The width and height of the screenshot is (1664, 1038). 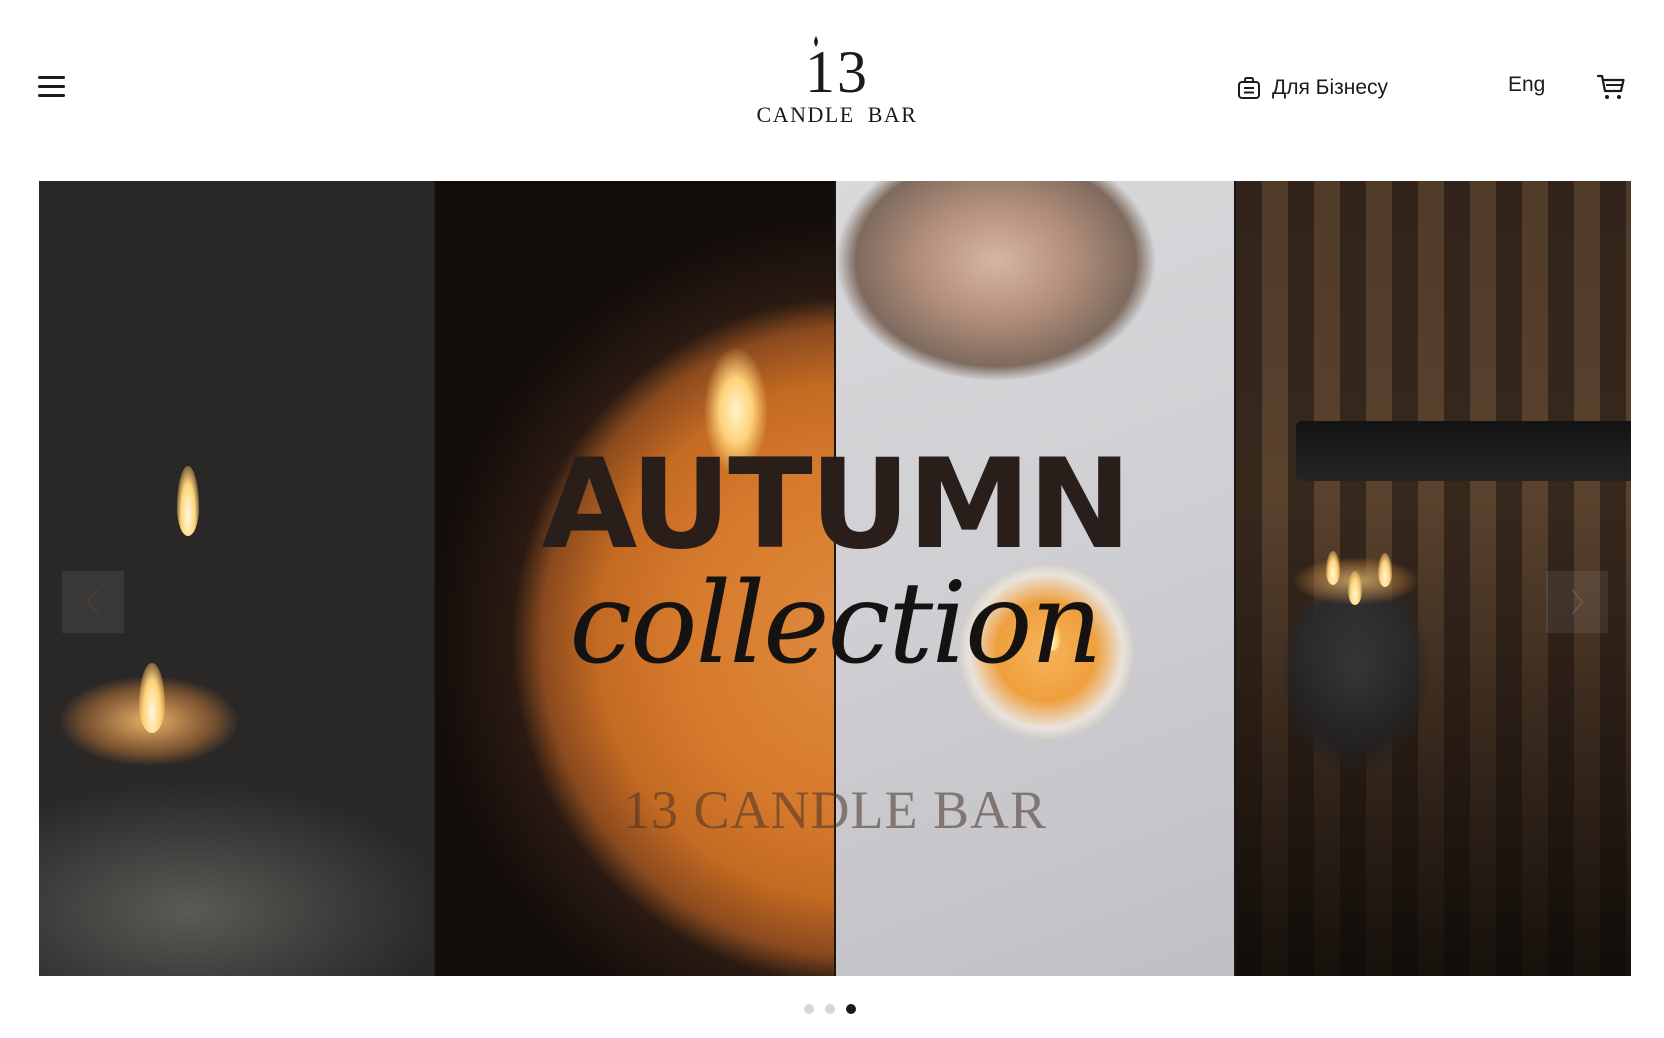 What do you see at coordinates (837, 114) in the screenshot?
I see `logo-text: CANDLE BAR` at bounding box center [837, 114].